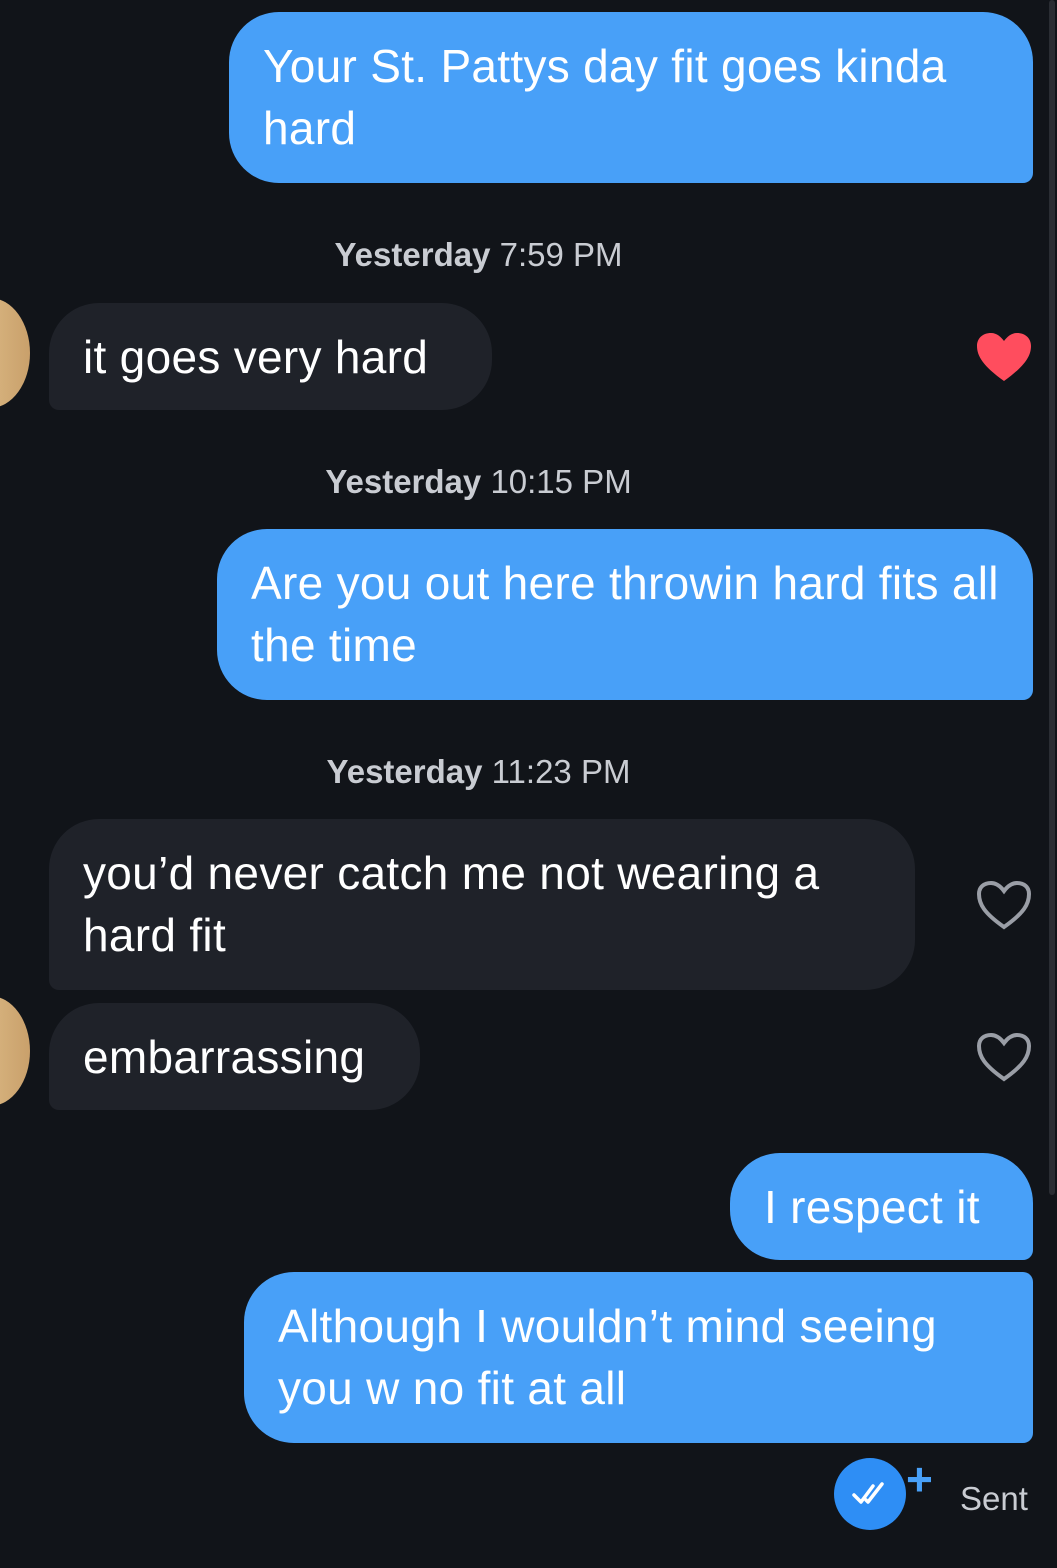  What do you see at coordinates (919, 1479) in the screenshot?
I see `plus-icon: +` at bounding box center [919, 1479].